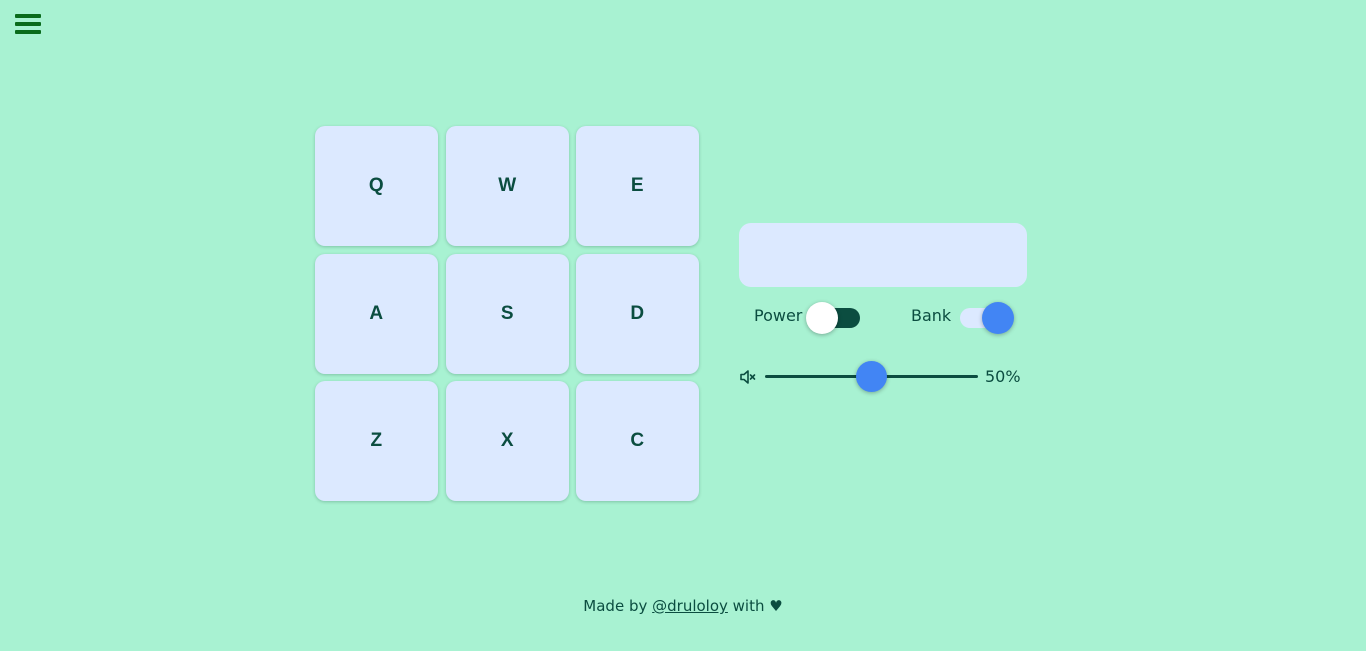 The height and width of the screenshot is (651, 1366). Describe the element at coordinates (507, 186) in the screenshot. I see `drum-pad-w: W` at that location.